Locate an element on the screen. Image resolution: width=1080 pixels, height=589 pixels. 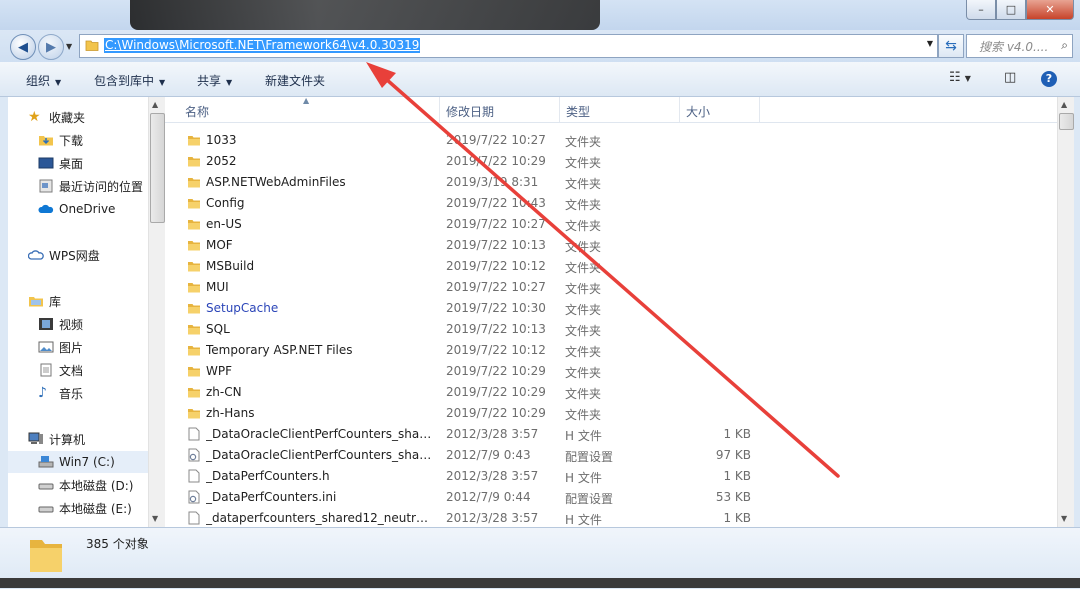
sidebar-item-videos: 视频 is located at coordinates (60, 324).